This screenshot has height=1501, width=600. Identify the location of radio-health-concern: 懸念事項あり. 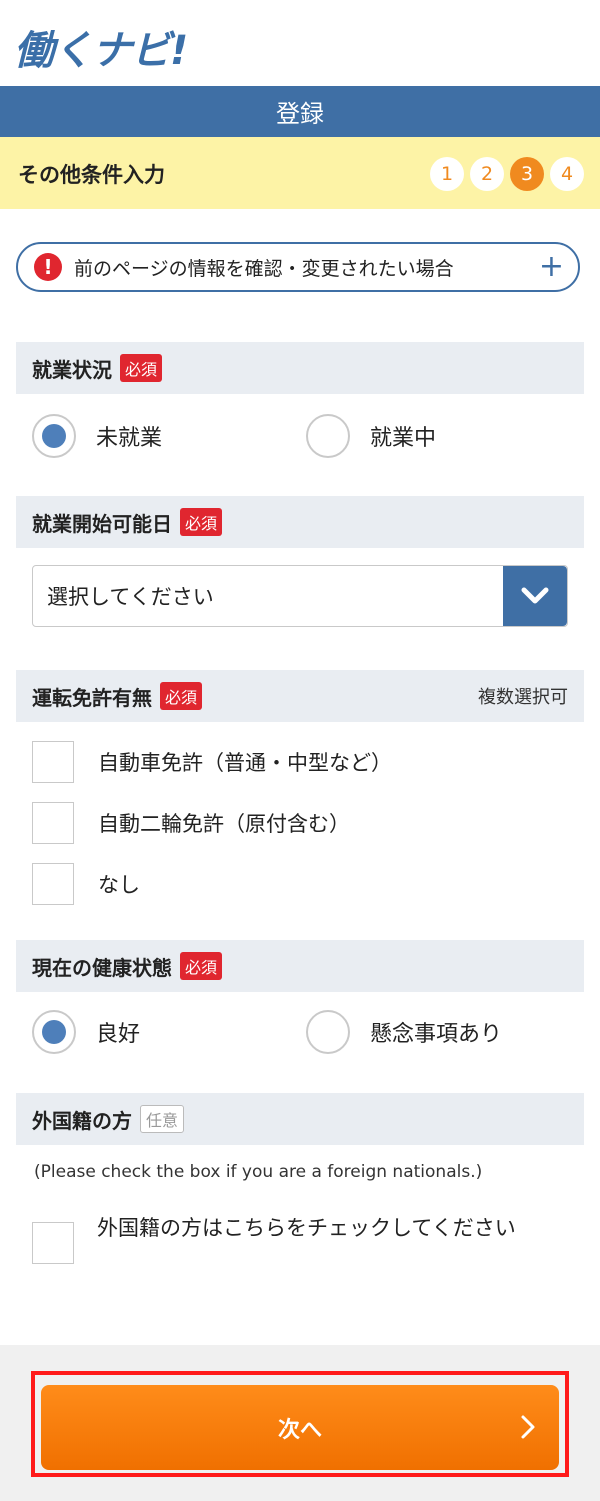
(404, 1032).